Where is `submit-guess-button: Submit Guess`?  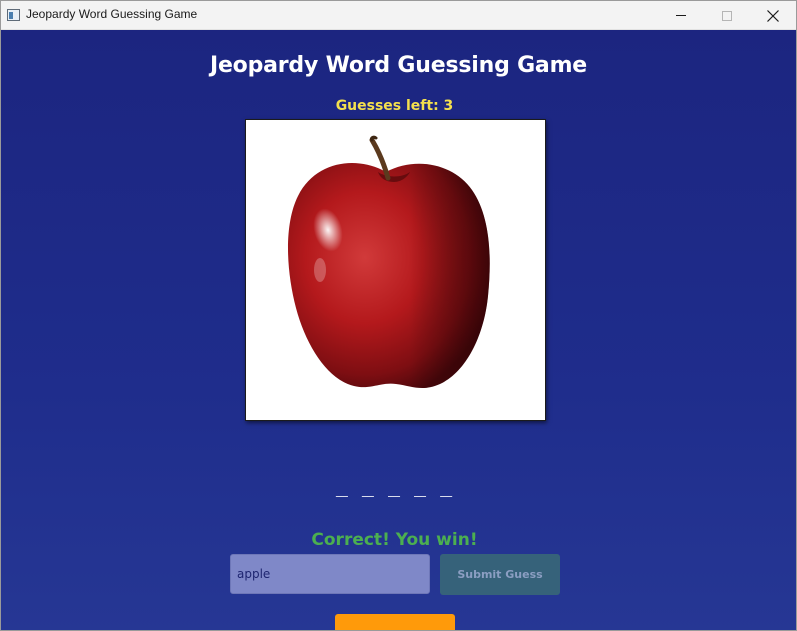
submit-guess-button: Submit Guess is located at coordinates (500, 574).